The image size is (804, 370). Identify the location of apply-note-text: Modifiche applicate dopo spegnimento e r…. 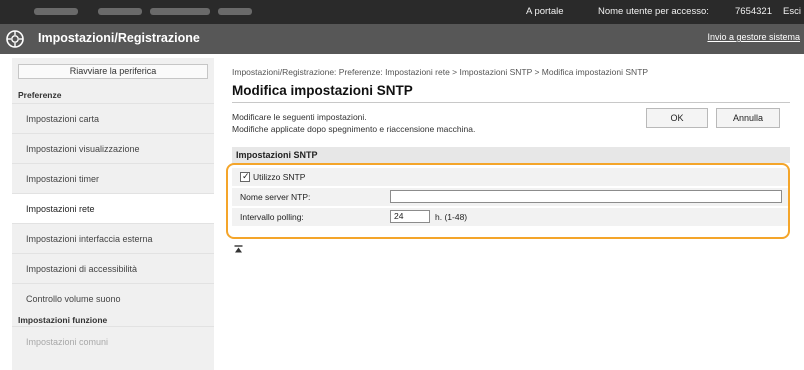
(354, 129).